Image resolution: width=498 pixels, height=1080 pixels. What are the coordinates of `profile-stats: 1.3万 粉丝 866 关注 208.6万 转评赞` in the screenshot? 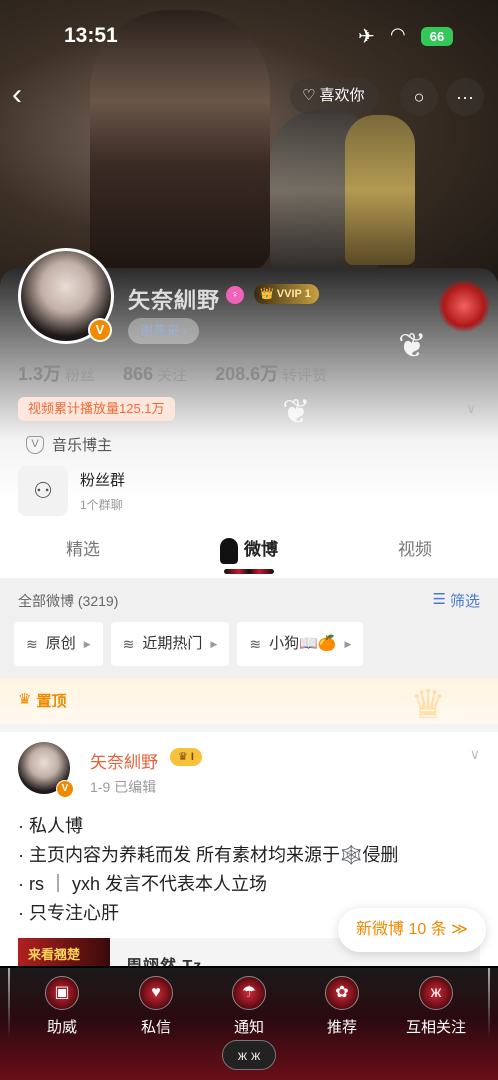 It's located at (178, 373).